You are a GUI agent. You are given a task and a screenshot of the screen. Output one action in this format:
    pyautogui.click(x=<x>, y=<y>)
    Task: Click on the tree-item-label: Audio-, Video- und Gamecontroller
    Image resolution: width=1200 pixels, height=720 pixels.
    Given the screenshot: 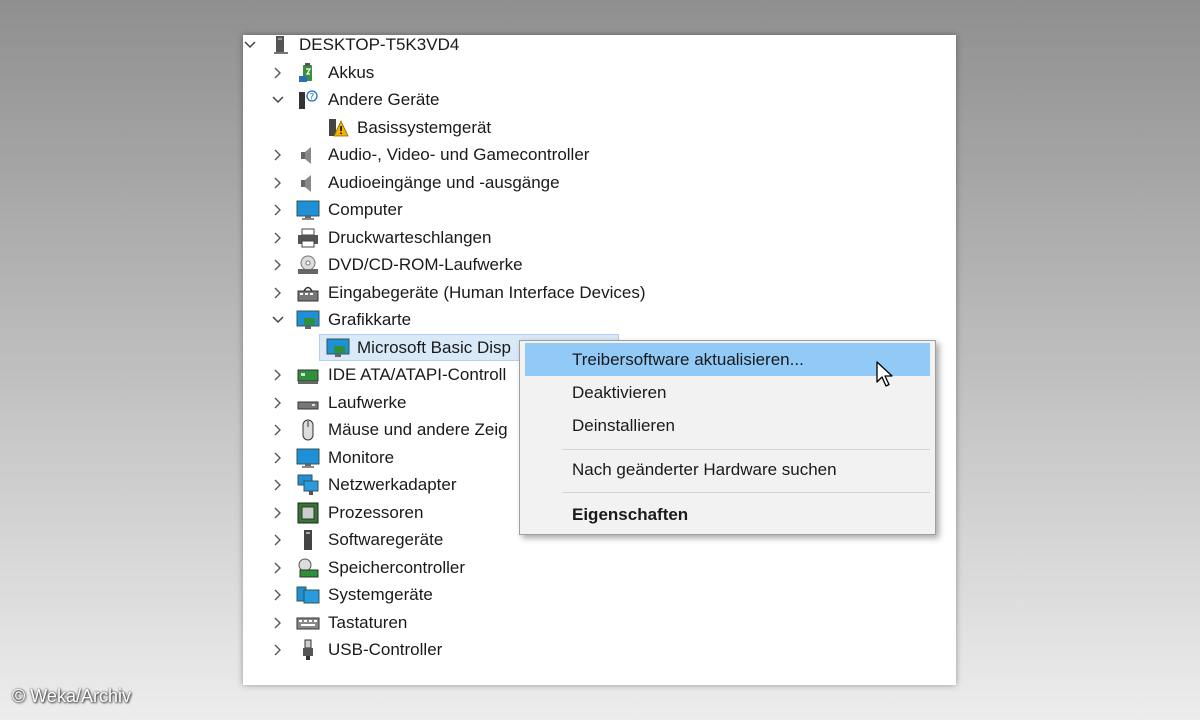 What is the action you would take?
    pyautogui.click(x=459, y=154)
    